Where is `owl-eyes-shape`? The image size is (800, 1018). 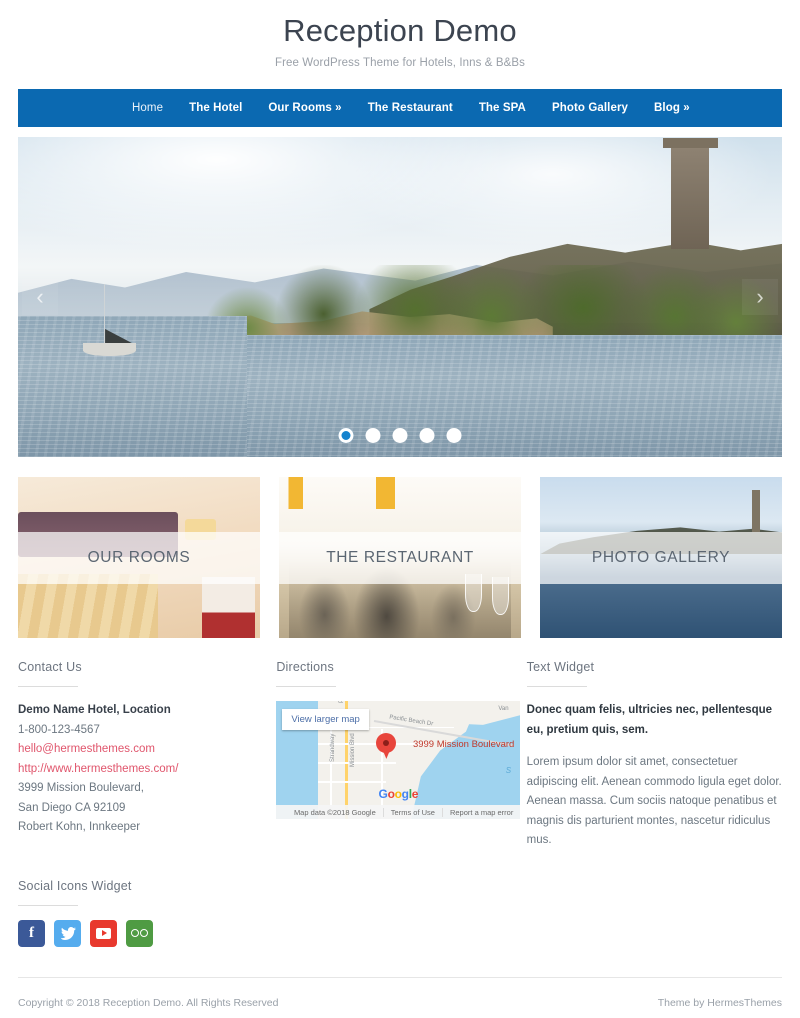
owl-eyes-shape is located at coordinates (139, 933).